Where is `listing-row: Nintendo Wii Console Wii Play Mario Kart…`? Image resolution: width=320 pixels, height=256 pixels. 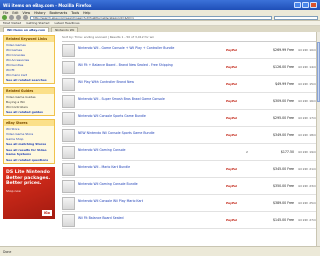
listing-row: Nintendo Wii Console Wii Play Mario Kart… is located at coordinates (189, 203).